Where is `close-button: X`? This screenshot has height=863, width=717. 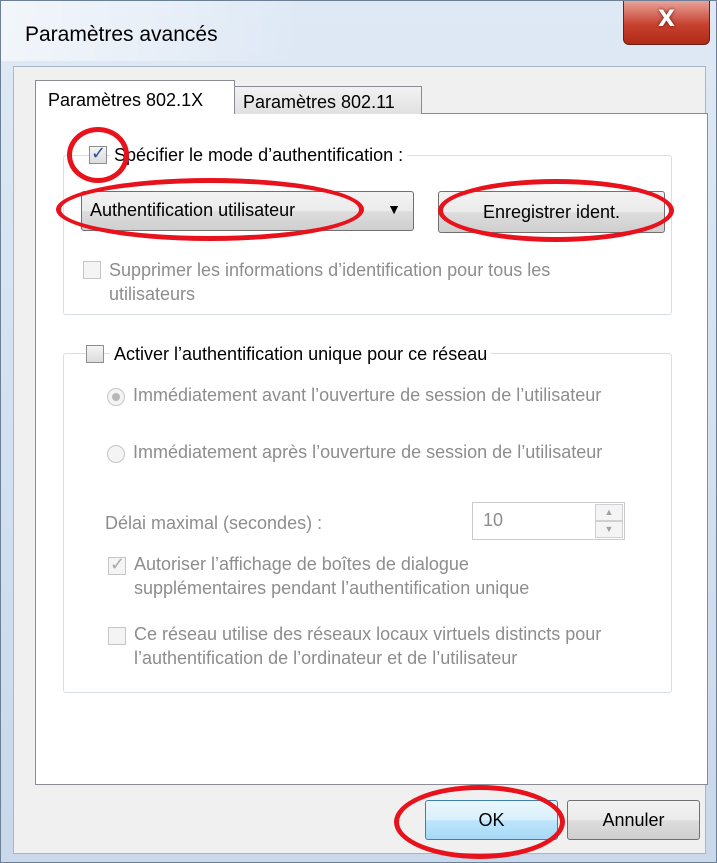
close-button: X is located at coordinates (666, 23).